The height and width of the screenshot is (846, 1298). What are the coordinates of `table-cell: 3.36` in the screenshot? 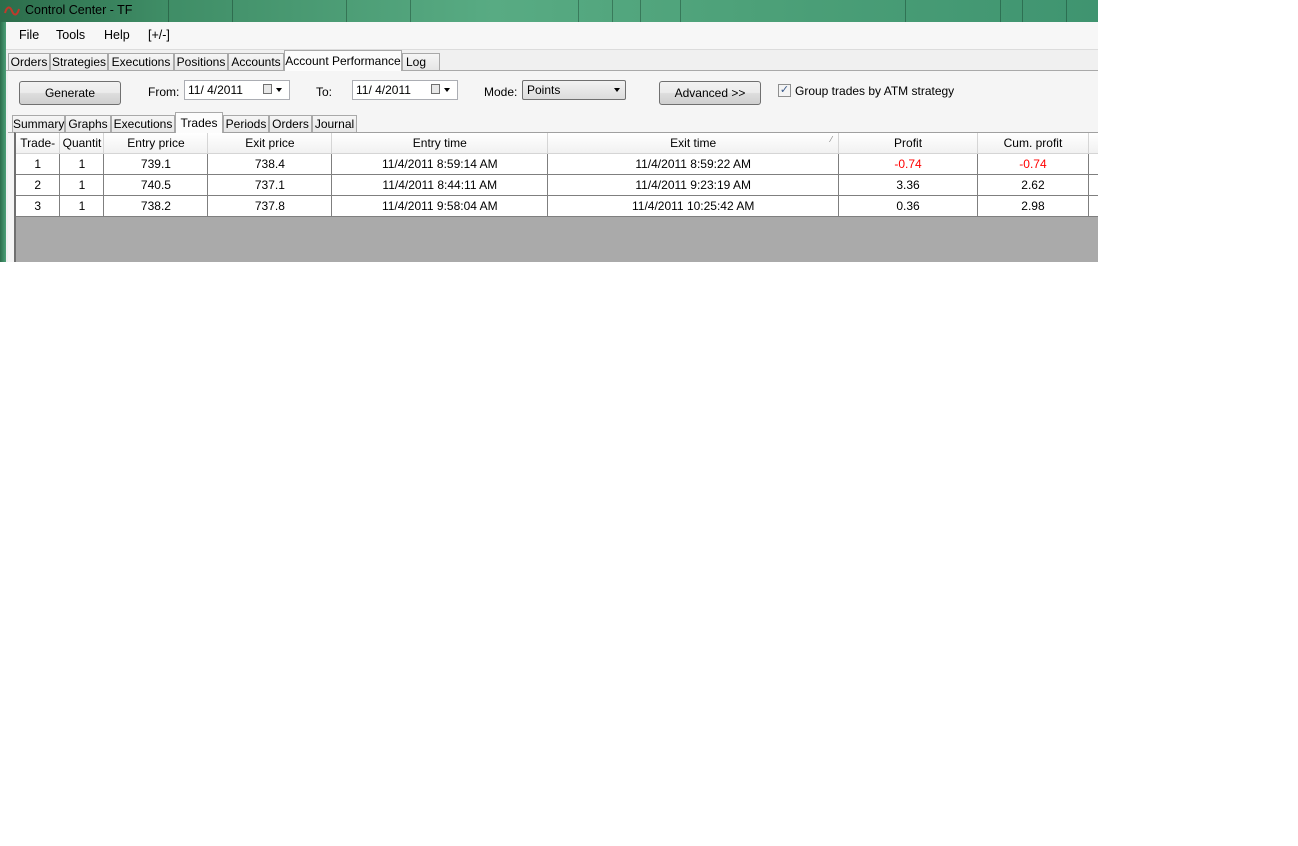 It's located at (908, 185).